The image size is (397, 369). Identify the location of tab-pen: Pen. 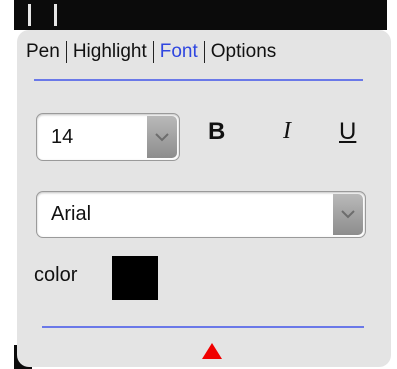
(43, 52).